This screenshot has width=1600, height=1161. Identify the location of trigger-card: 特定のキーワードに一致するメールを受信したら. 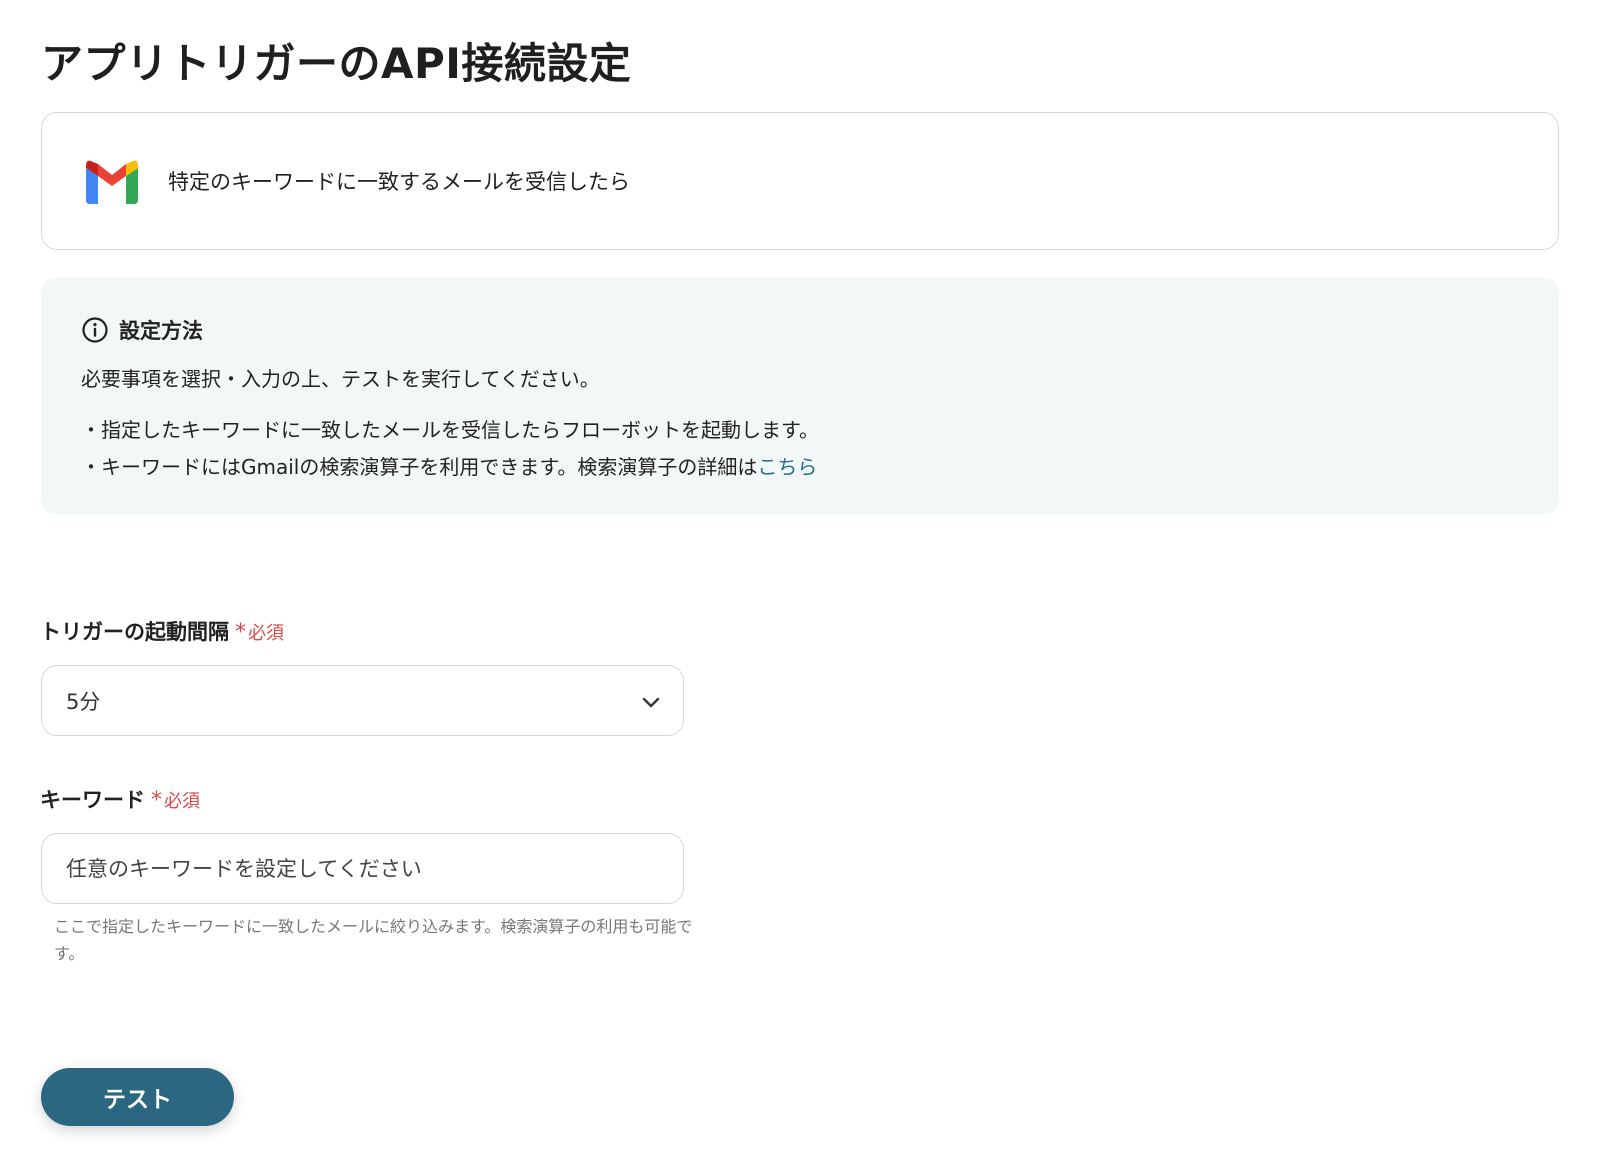
(800, 181).